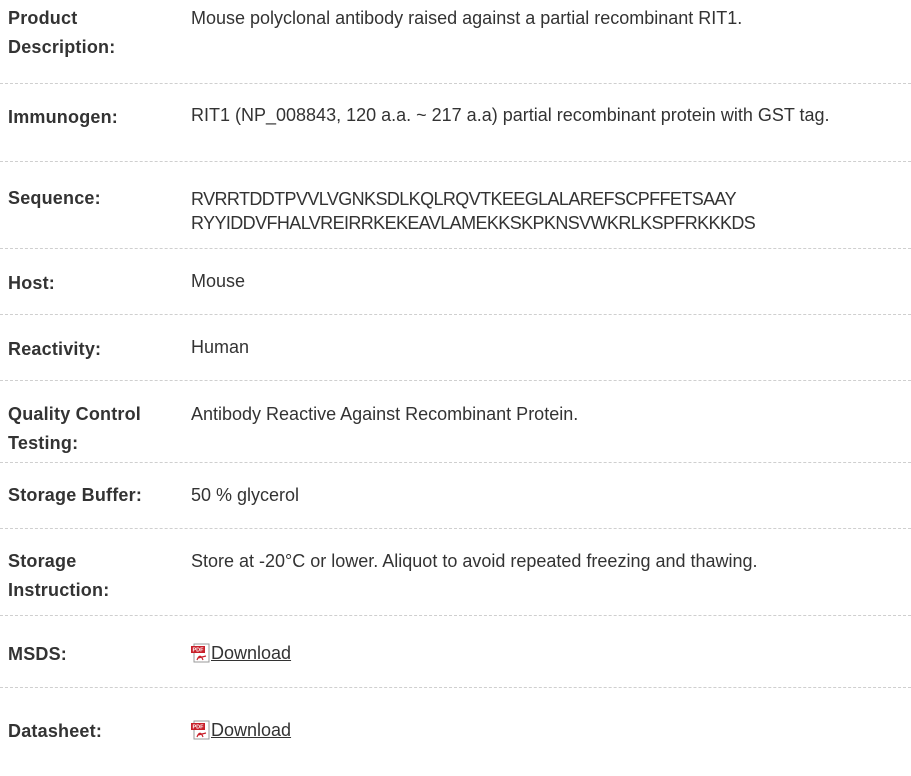 The width and height of the screenshot is (911, 776). What do you see at coordinates (218, 281) in the screenshot?
I see `host-value: Mouse` at bounding box center [218, 281].